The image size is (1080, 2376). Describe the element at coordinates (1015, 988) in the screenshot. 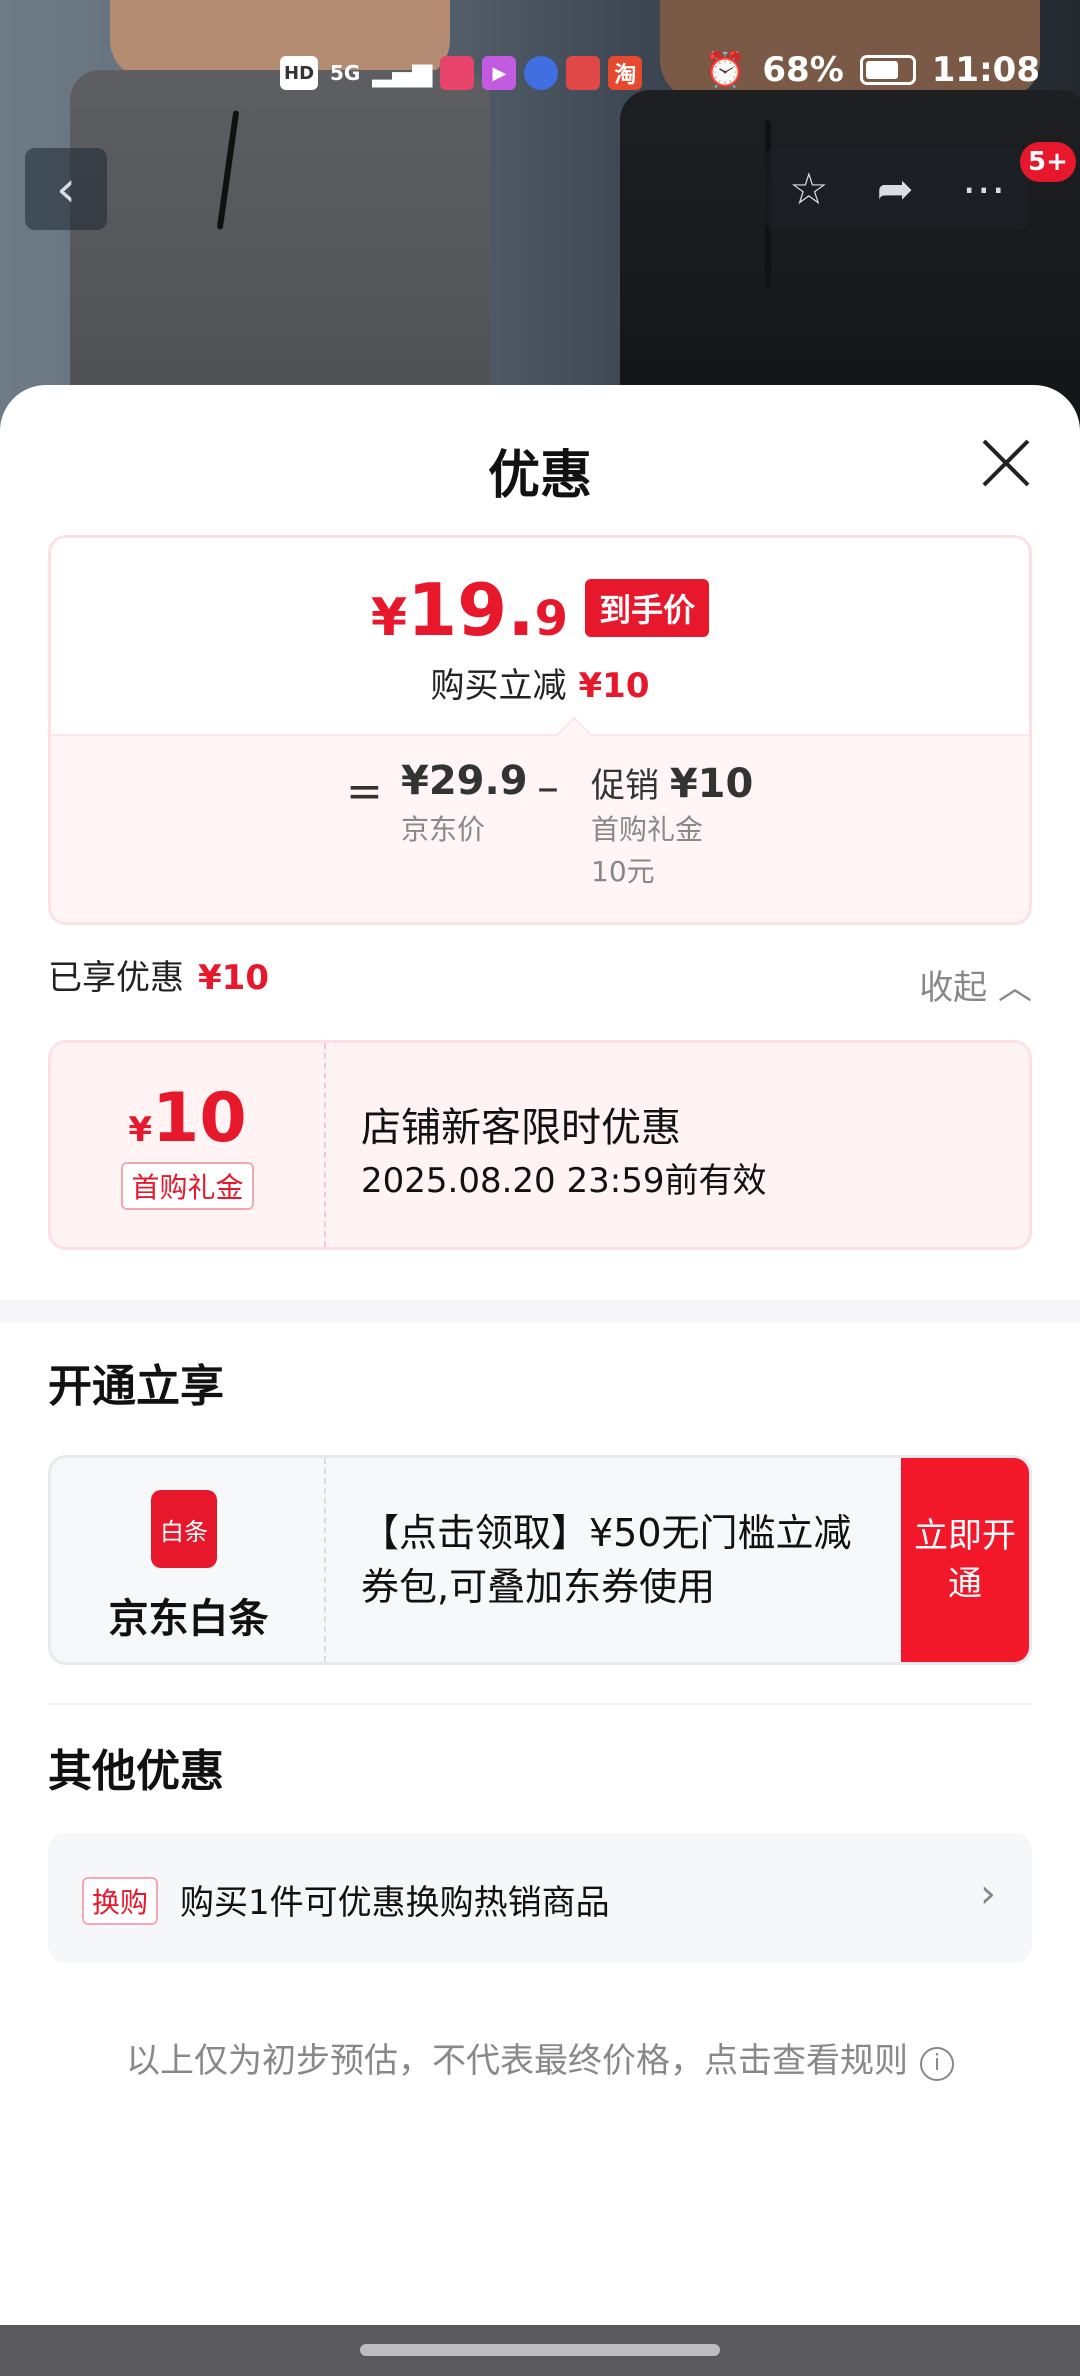

I see `chevron-up-icon: ︿` at that location.